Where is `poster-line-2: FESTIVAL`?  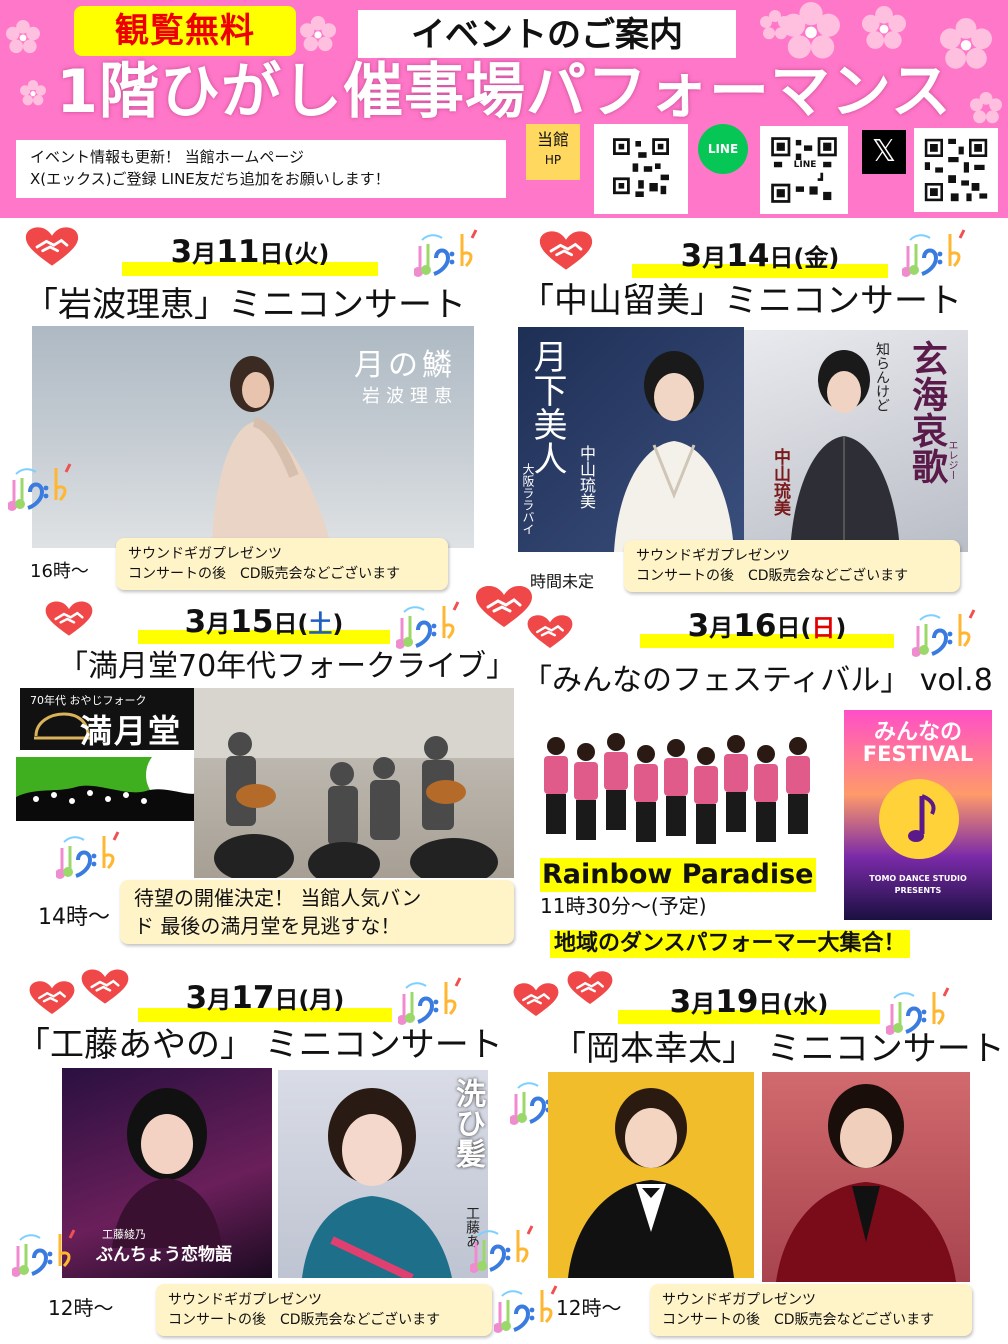 poster-line-2: FESTIVAL is located at coordinates (918, 754).